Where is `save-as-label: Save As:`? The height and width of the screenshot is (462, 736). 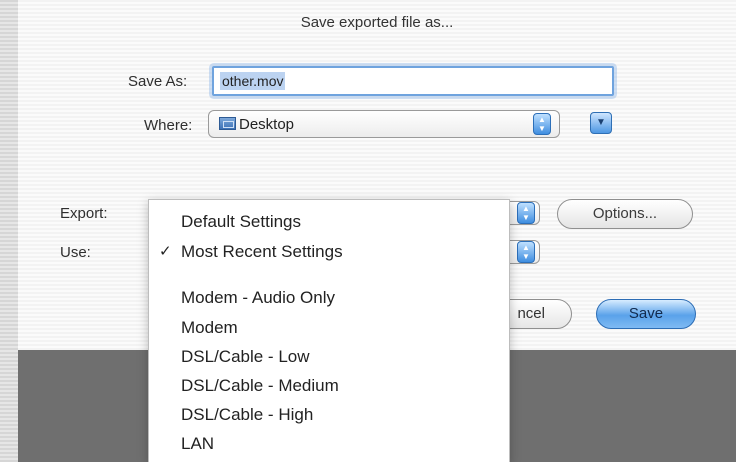
save-as-label: Save As: is located at coordinates (158, 81).